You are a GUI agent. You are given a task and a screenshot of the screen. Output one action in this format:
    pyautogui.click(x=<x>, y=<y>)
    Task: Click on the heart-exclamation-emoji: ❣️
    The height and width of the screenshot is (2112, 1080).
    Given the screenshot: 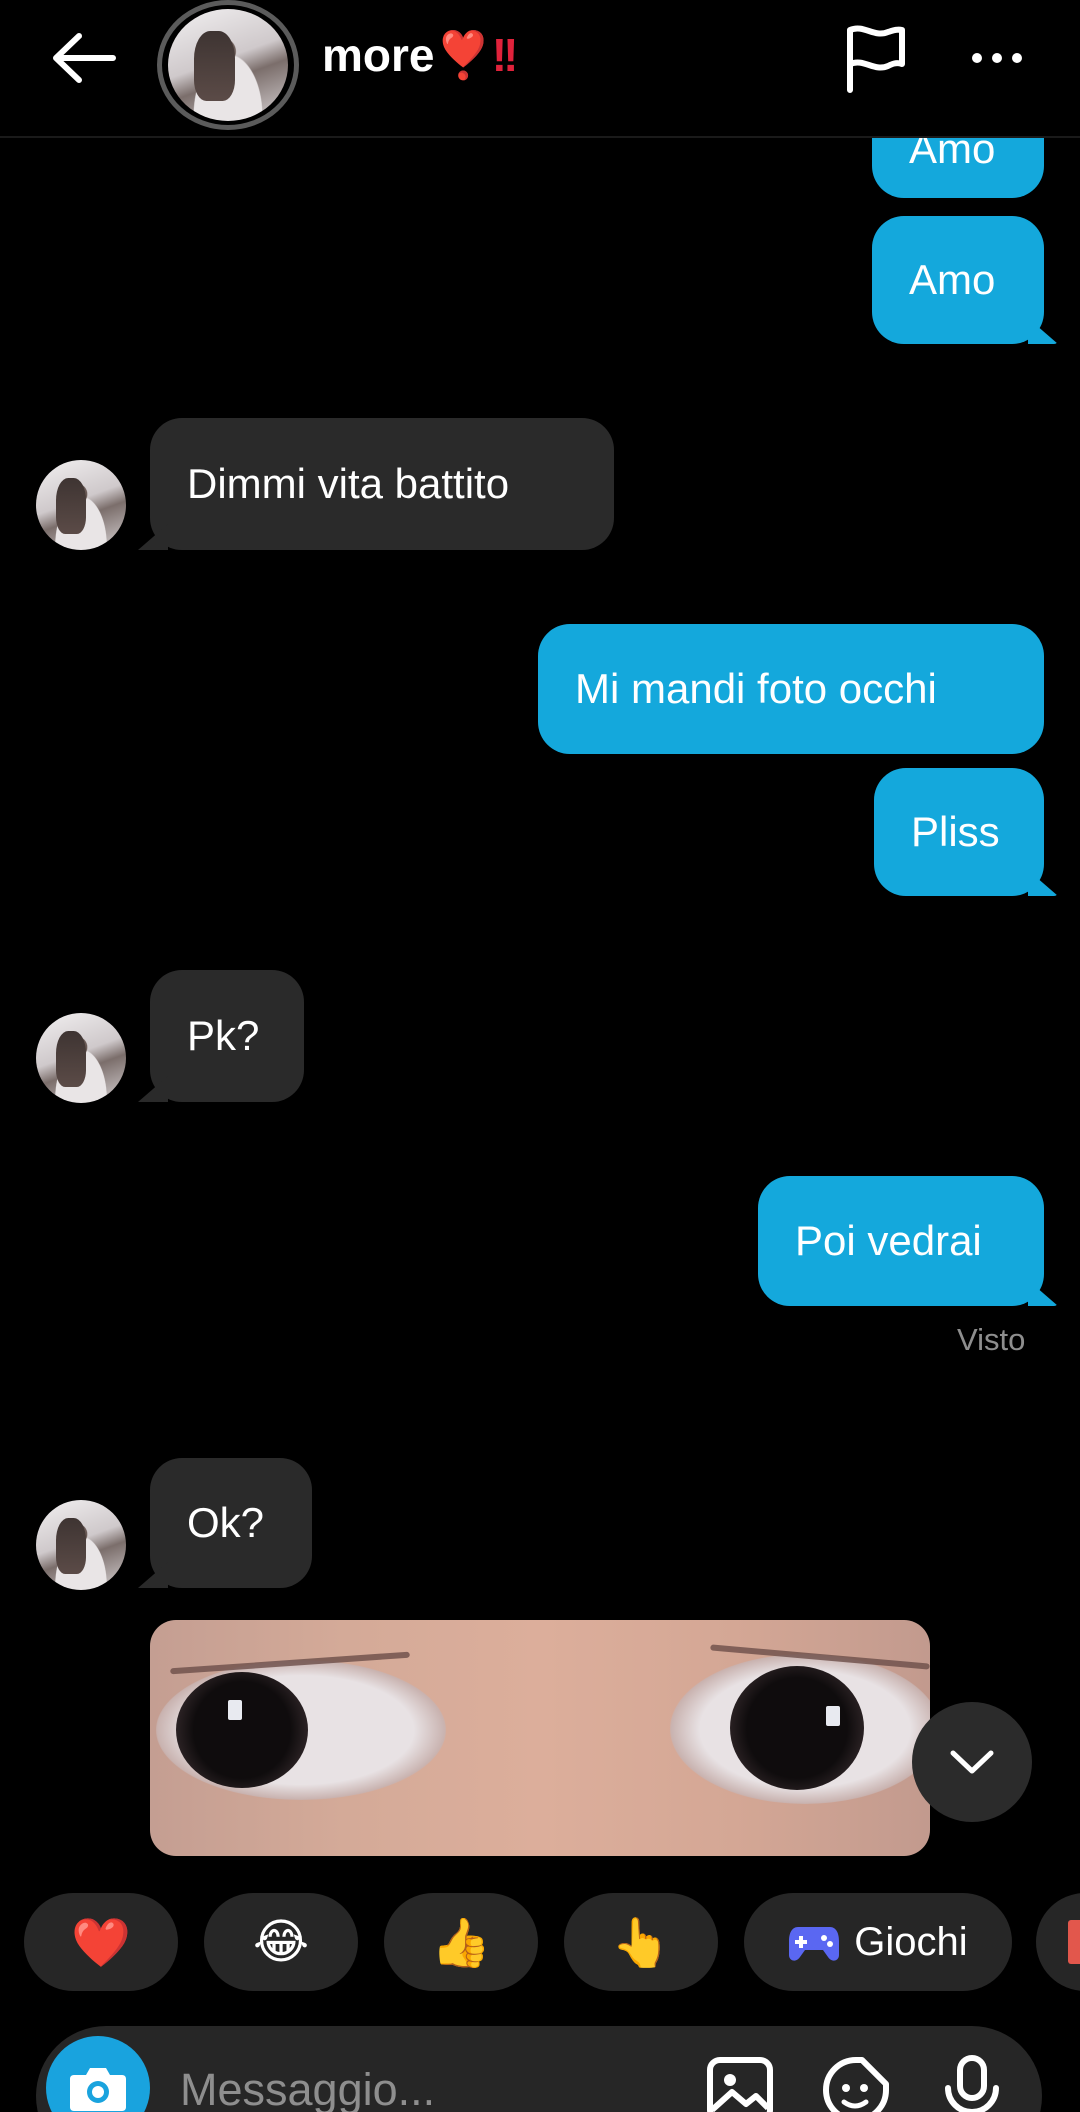 What is the action you would take?
    pyautogui.click(x=463, y=55)
    